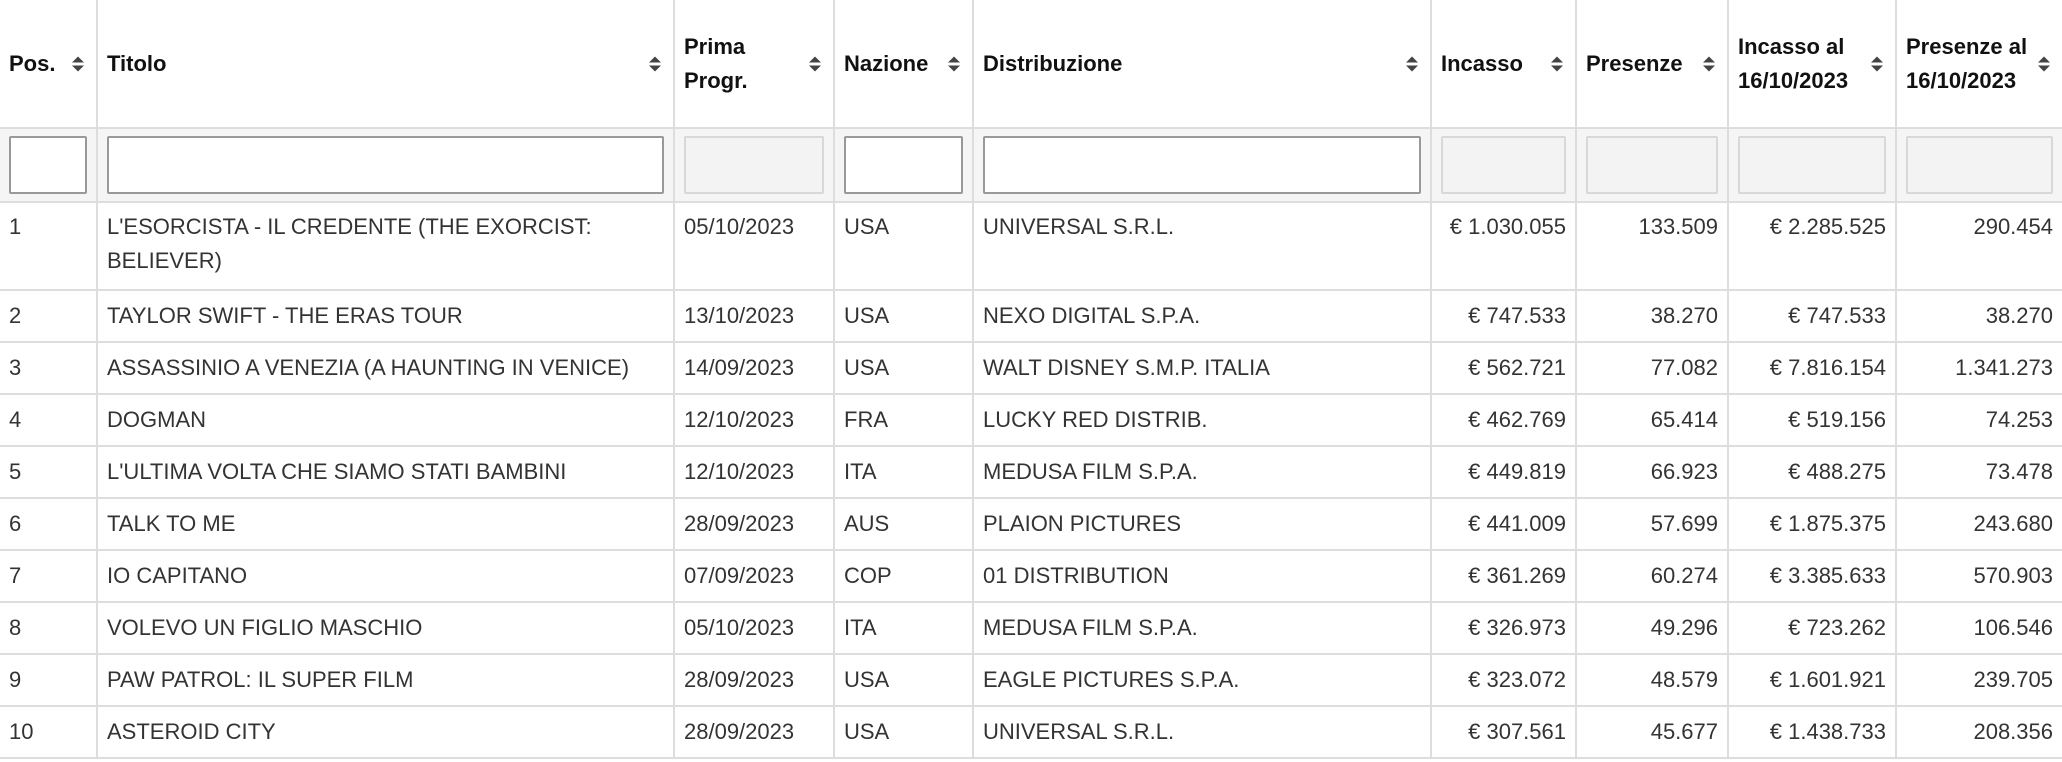 The height and width of the screenshot is (762, 2062). Describe the element at coordinates (1812, 576) in the screenshot. I see `cell-incasso-totale: € 3.385.633` at that location.